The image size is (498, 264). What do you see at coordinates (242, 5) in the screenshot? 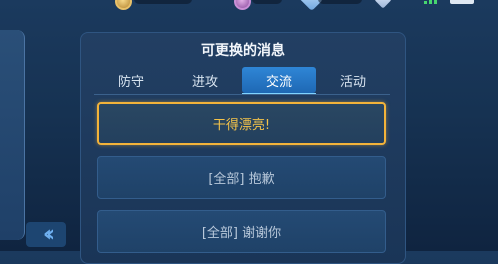
I see `gem-icon` at bounding box center [242, 5].